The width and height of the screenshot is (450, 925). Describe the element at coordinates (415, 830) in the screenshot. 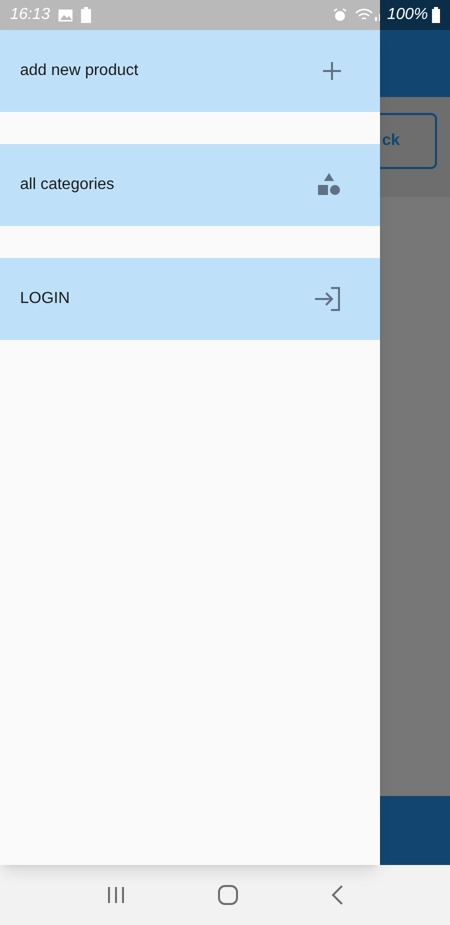

I see `bottom-bar` at that location.